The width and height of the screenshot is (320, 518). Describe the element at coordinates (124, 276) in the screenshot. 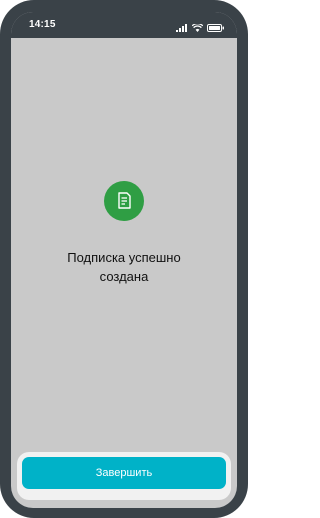

I see `success-message-line2: создана` at that location.